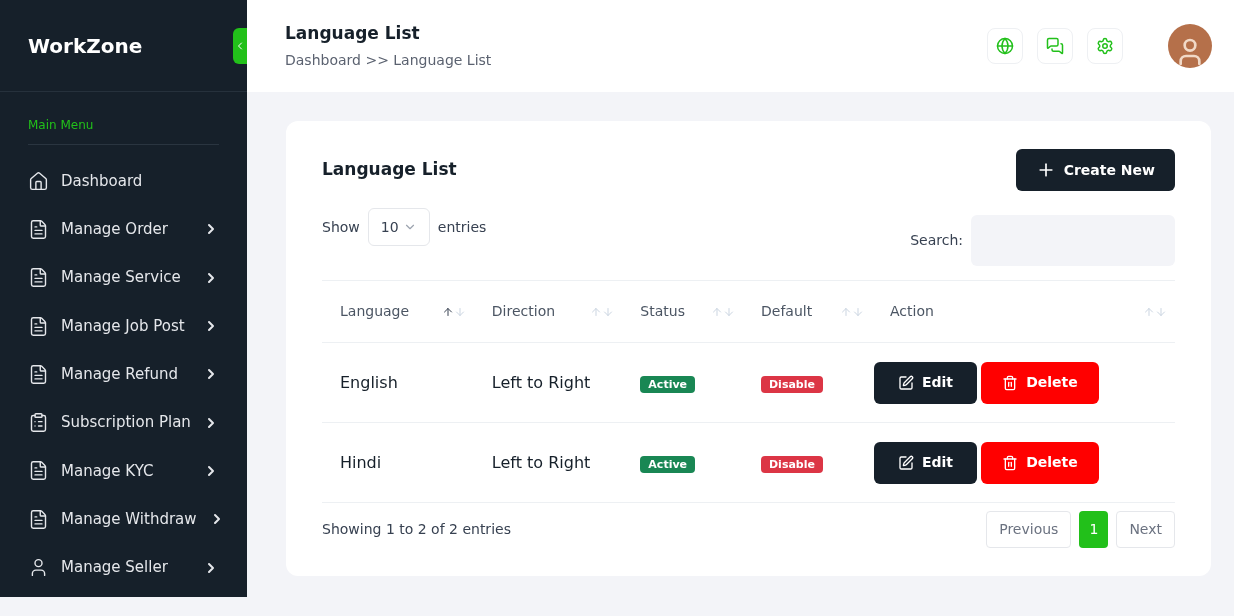 The width and height of the screenshot is (1234, 616). Describe the element at coordinates (123, 422) in the screenshot. I see `sidebar-item: Subscription Plan` at that location.